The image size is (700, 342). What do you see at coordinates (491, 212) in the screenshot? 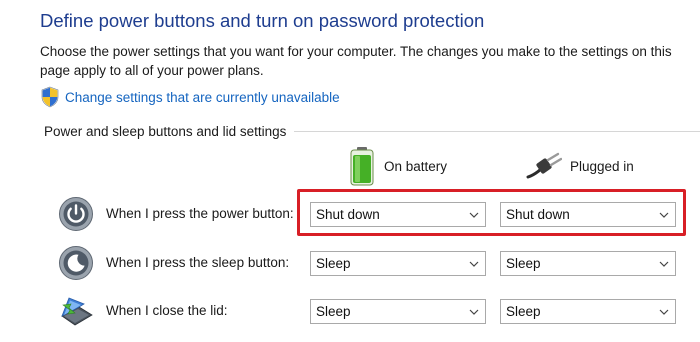
I see `highlight-box` at bounding box center [491, 212].